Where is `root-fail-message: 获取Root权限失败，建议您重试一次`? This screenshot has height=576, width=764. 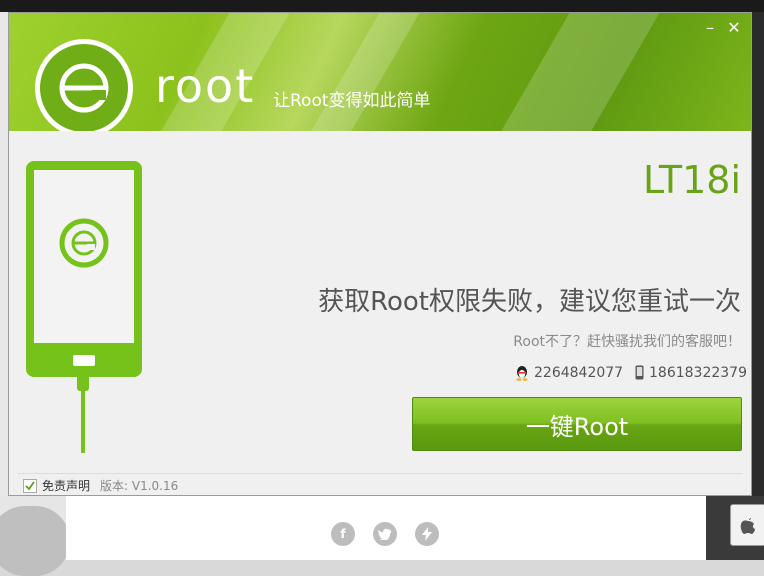 root-fail-message: 获取Root权限失败，建议您重试一次 is located at coordinates (529, 302).